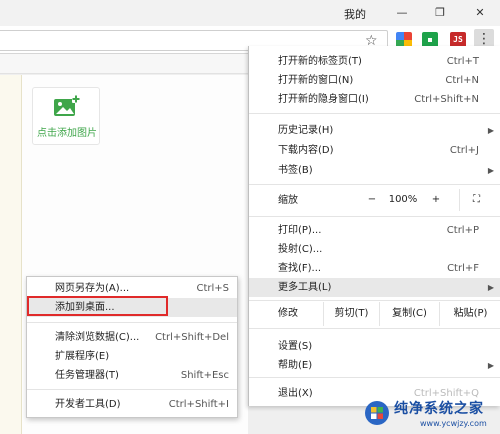 The height and width of the screenshot is (434, 500). I want to click on menu-item-label: 任务管理器(T), so click(87, 375).